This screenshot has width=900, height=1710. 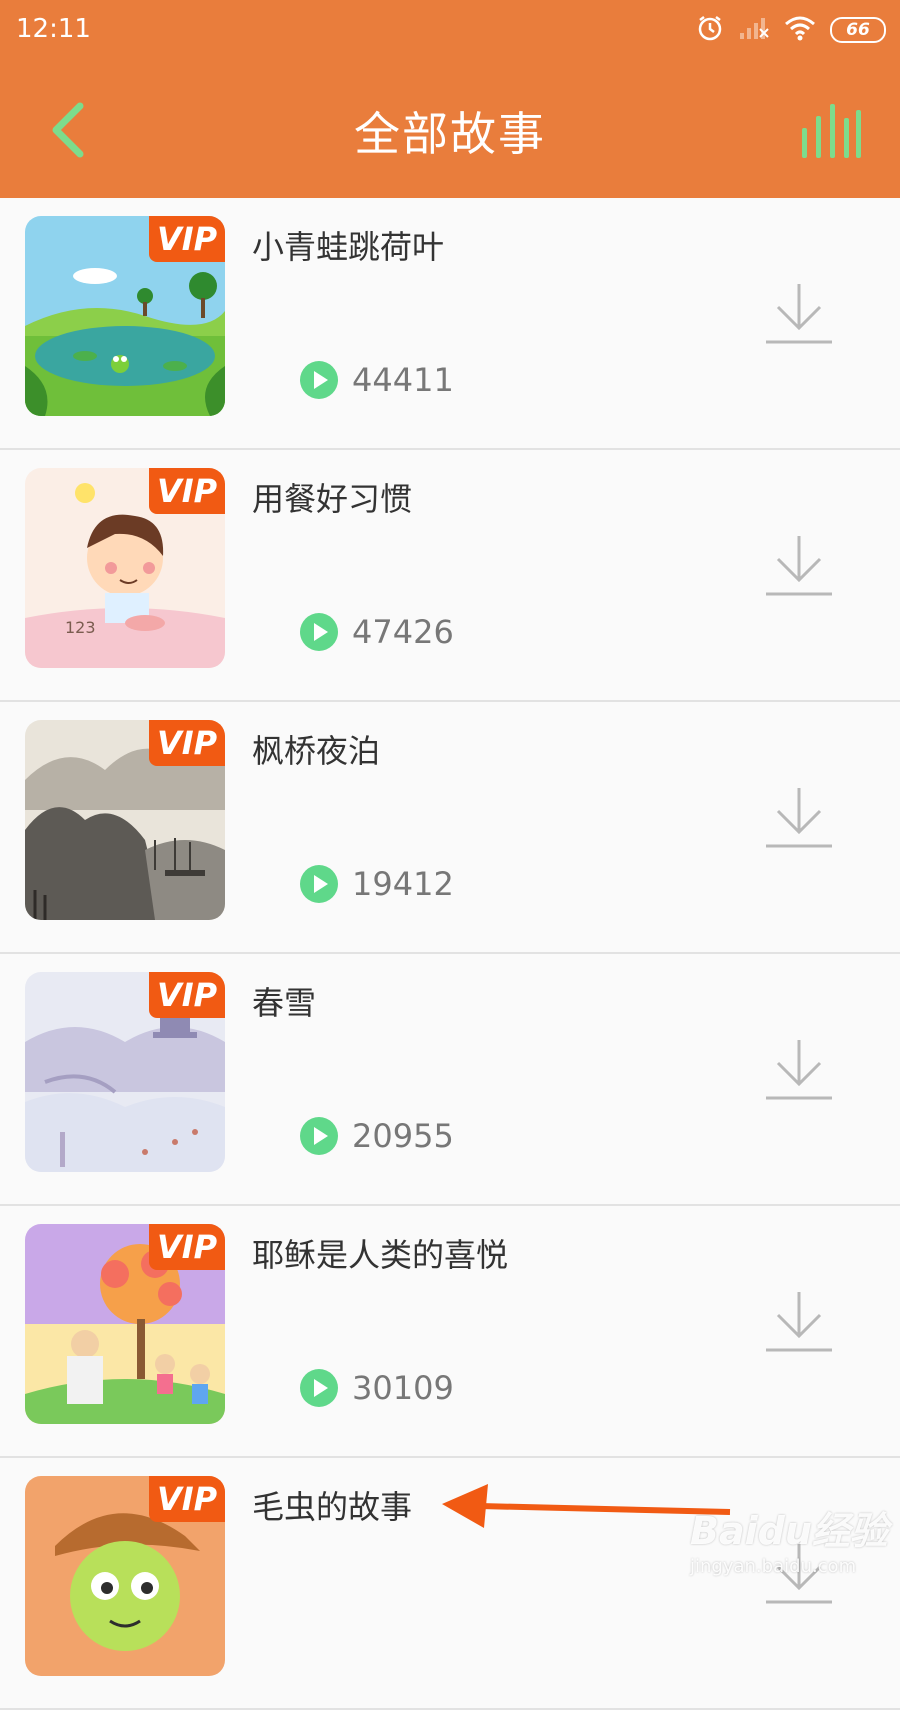 What do you see at coordinates (403, 1388) in the screenshot?
I see `play-count: 30109` at bounding box center [403, 1388].